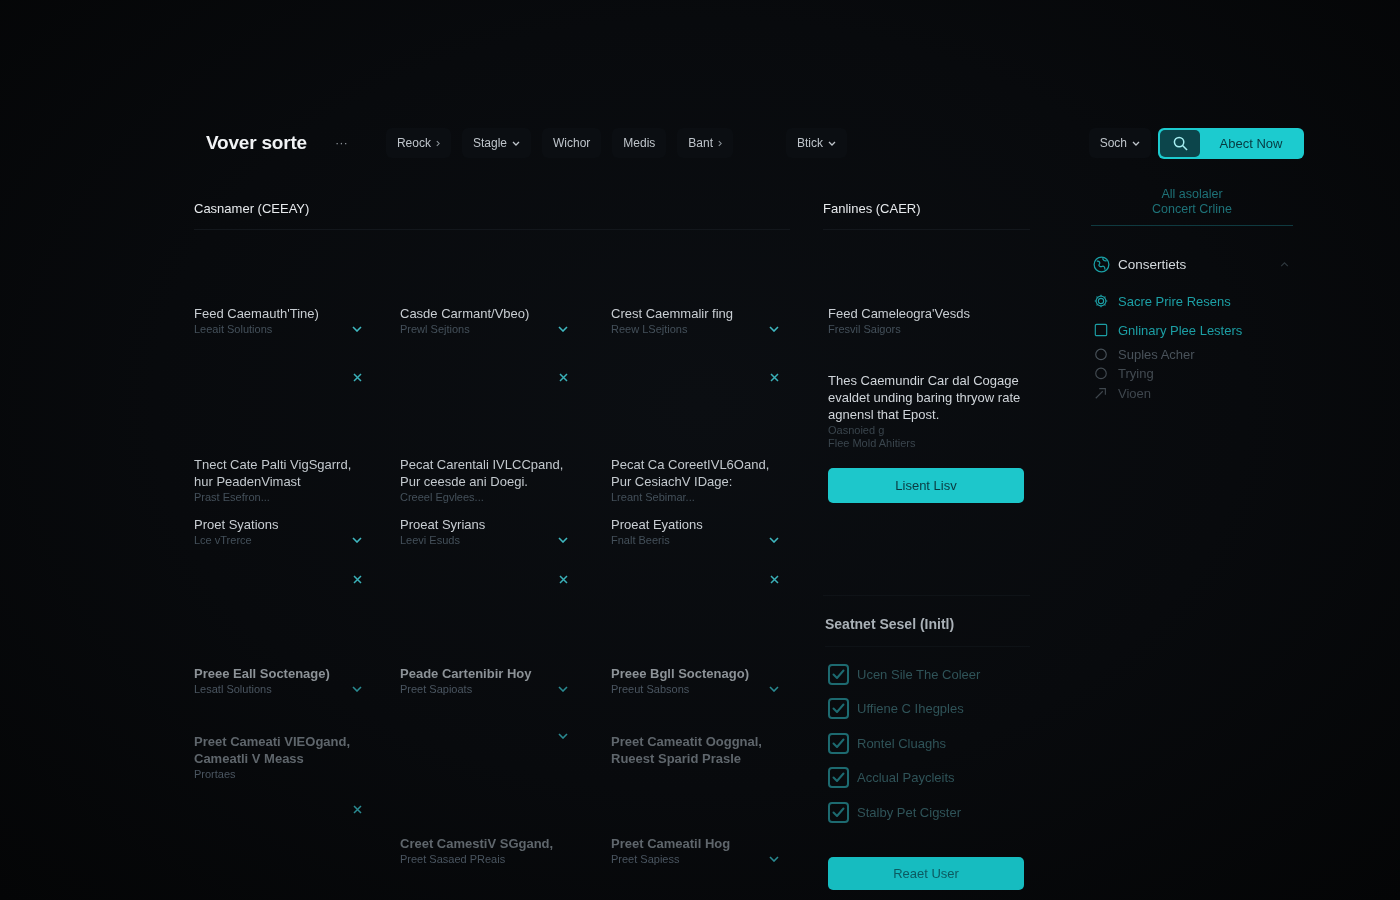 This screenshot has height=900, width=1400. Describe the element at coordinates (909, 812) in the screenshot. I see `checkbox-label: Stalby Pet Cigster` at that location.